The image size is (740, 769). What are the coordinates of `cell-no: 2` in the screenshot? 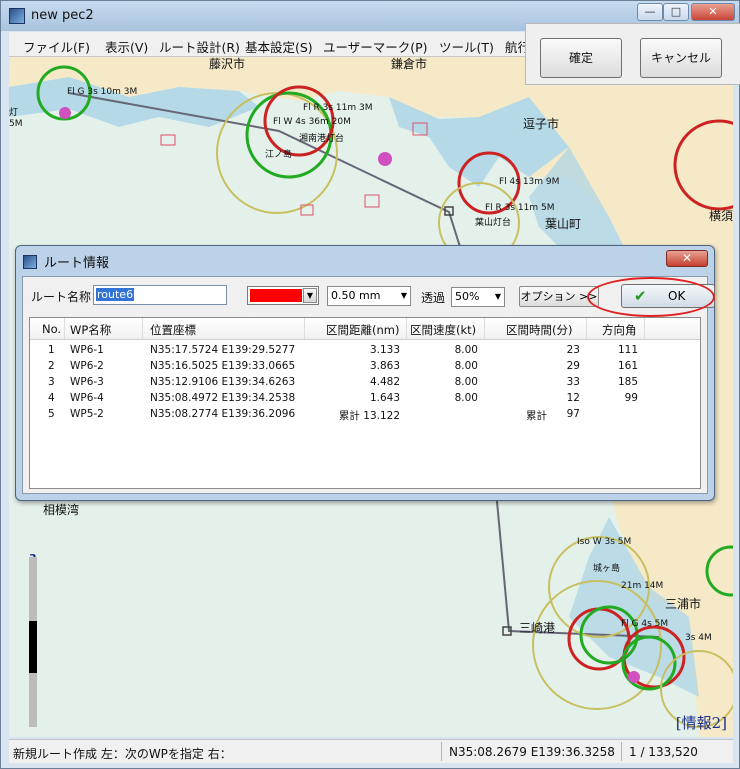 It's located at (51, 366).